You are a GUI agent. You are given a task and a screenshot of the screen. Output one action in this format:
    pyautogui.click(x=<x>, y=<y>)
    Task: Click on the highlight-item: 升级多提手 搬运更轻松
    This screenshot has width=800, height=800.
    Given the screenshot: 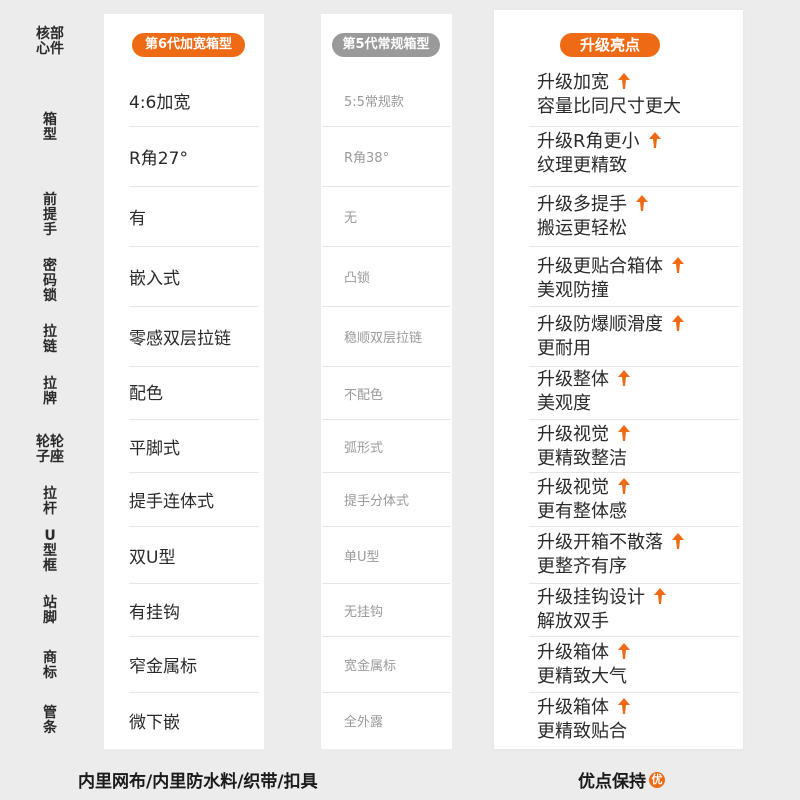 What is the action you would take?
    pyautogui.click(x=634, y=220)
    